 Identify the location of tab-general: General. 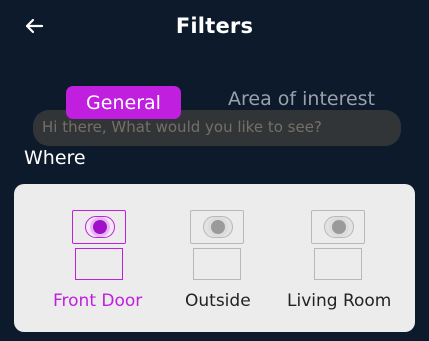
(123, 102).